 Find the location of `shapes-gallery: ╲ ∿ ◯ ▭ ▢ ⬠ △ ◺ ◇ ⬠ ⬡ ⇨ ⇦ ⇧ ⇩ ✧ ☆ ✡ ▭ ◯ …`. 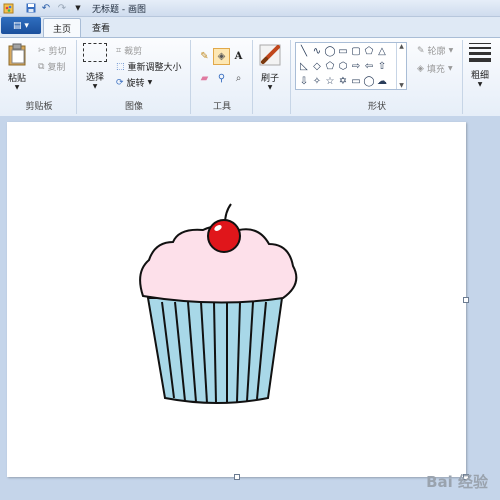

shapes-gallery: ╲ ∿ ◯ ▭ ▢ ⬠ △ ◺ ◇ ⬠ ⬡ ⇨ ⇦ ⇧ ⇩ ✧ ☆ ✡ ▭ ◯ … is located at coordinates (351, 66).